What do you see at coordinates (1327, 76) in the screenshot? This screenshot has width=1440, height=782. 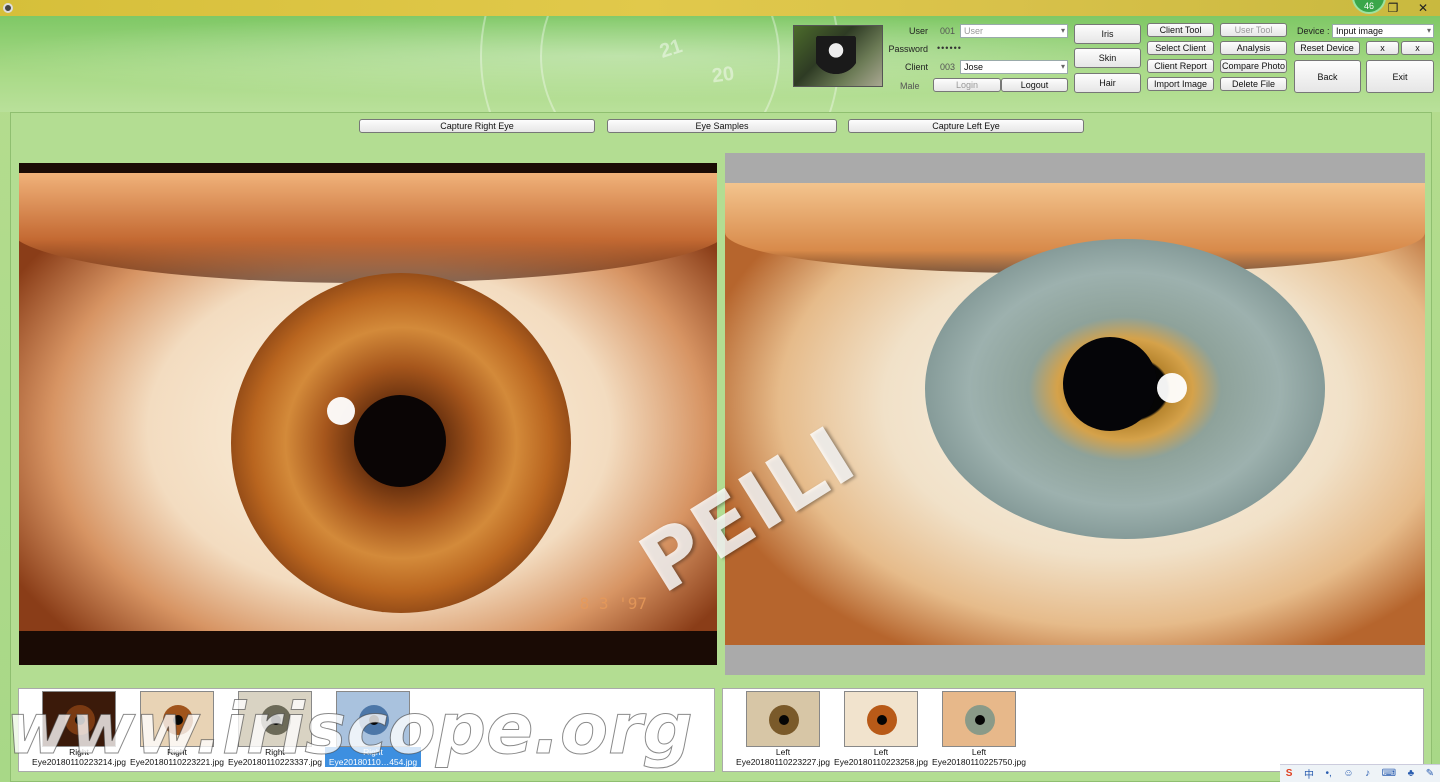 I see `back-button: Back` at bounding box center [1327, 76].